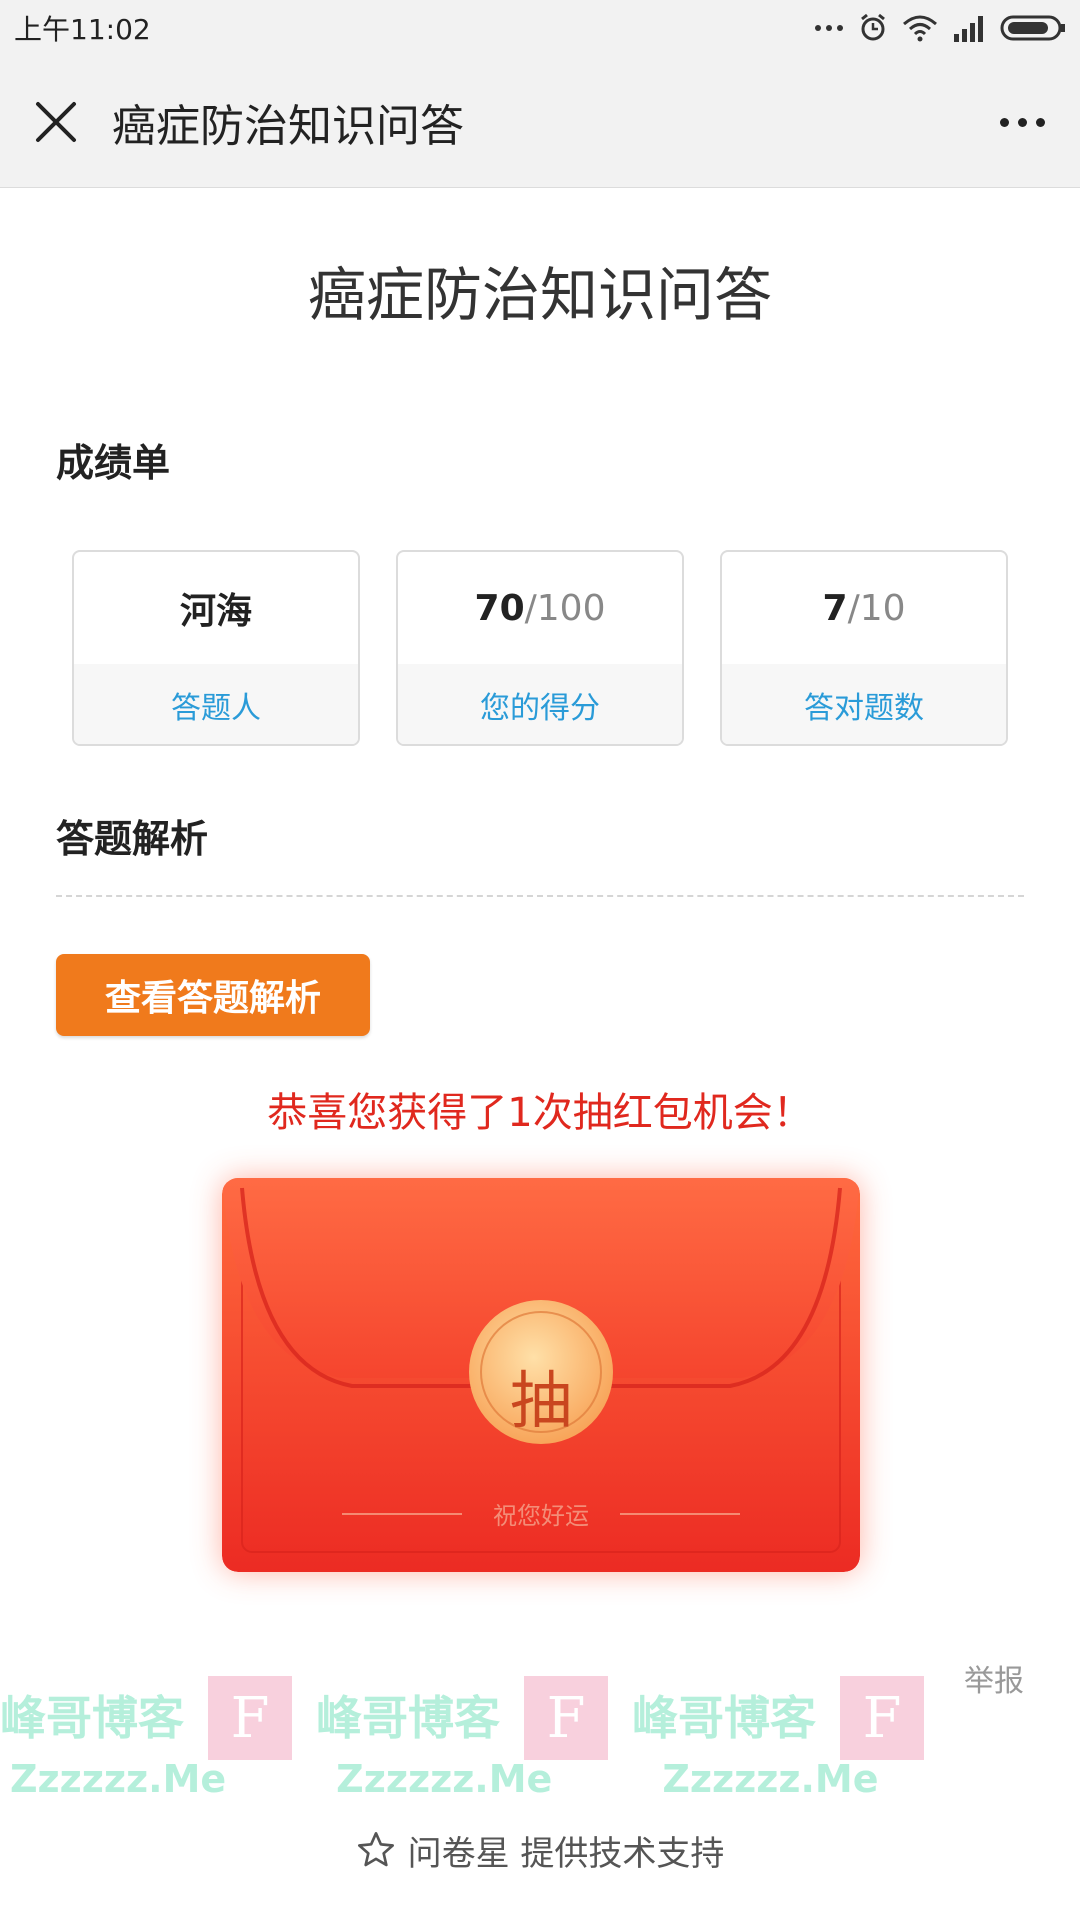 The width and height of the screenshot is (1080, 1920). I want to click on score-card: 70/100 您的得分, so click(540, 648).